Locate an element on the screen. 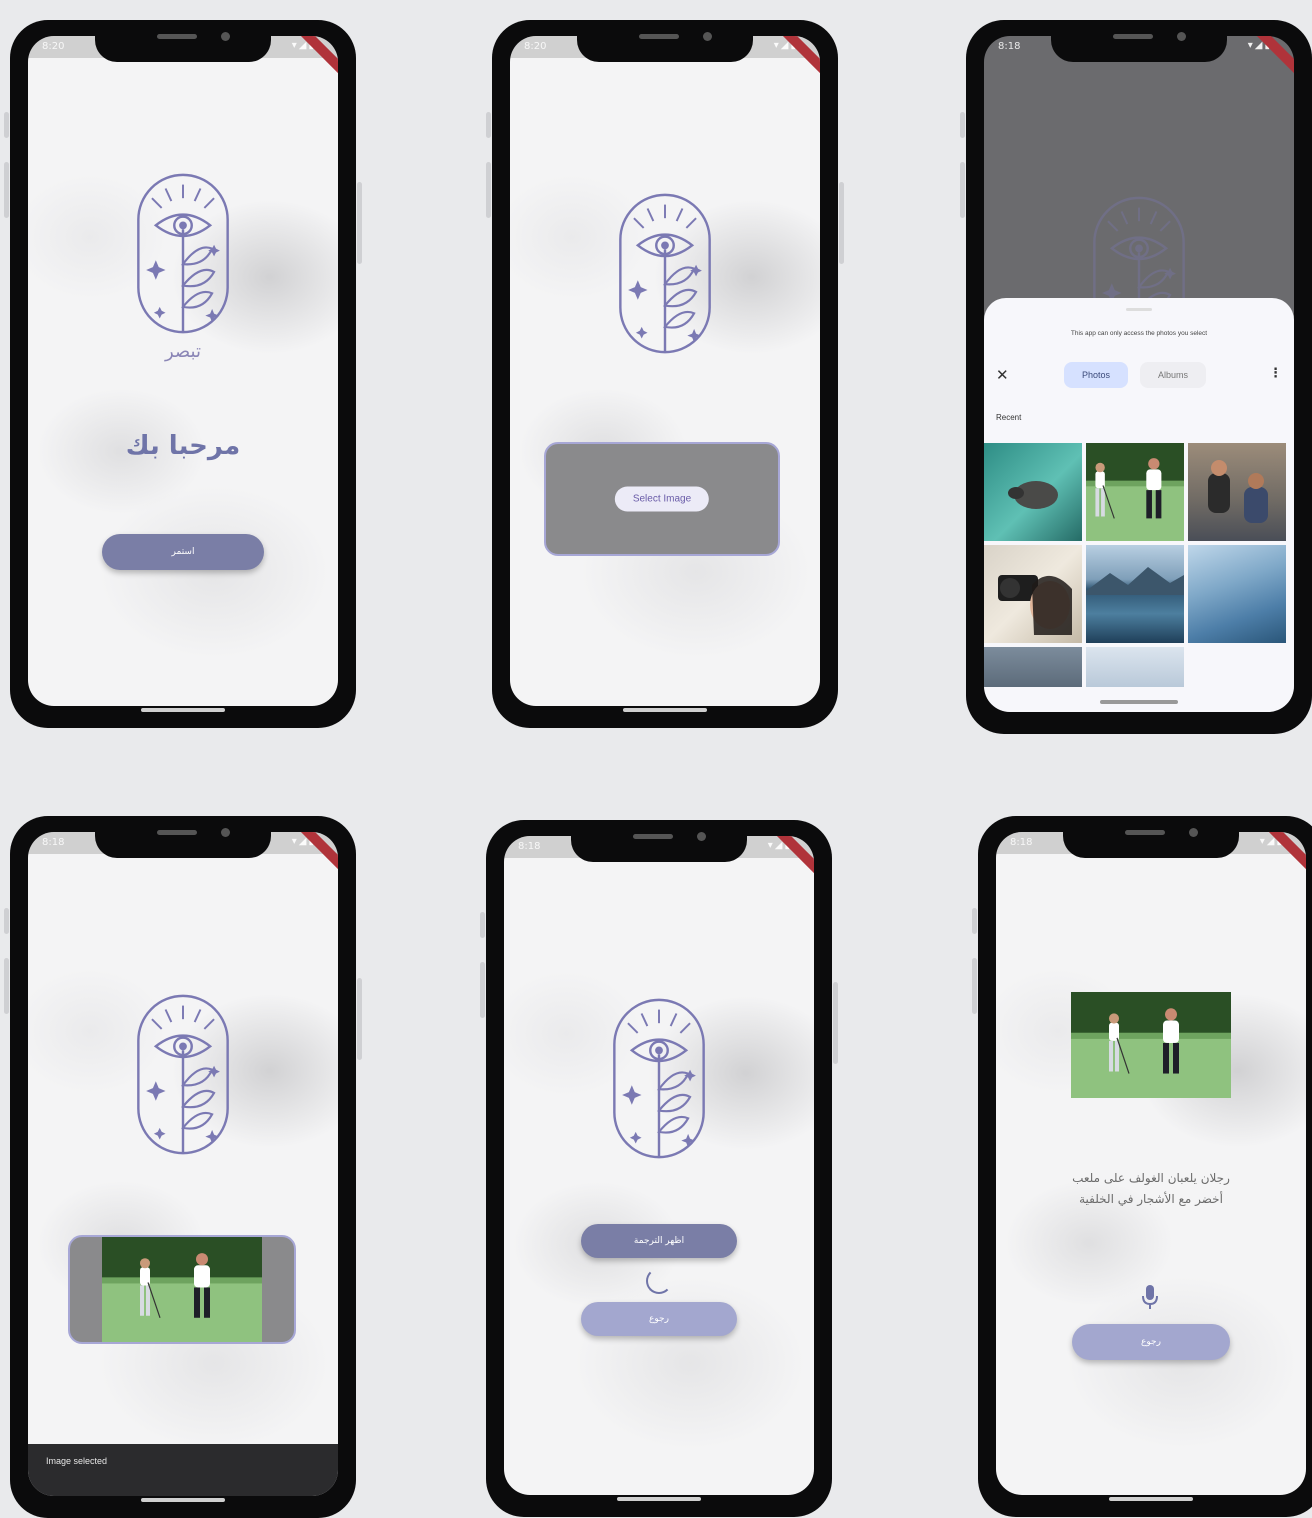 The height and width of the screenshot is (1518, 1312). show-translation-button: اظهر الترجمة is located at coordinates (659, 1241).